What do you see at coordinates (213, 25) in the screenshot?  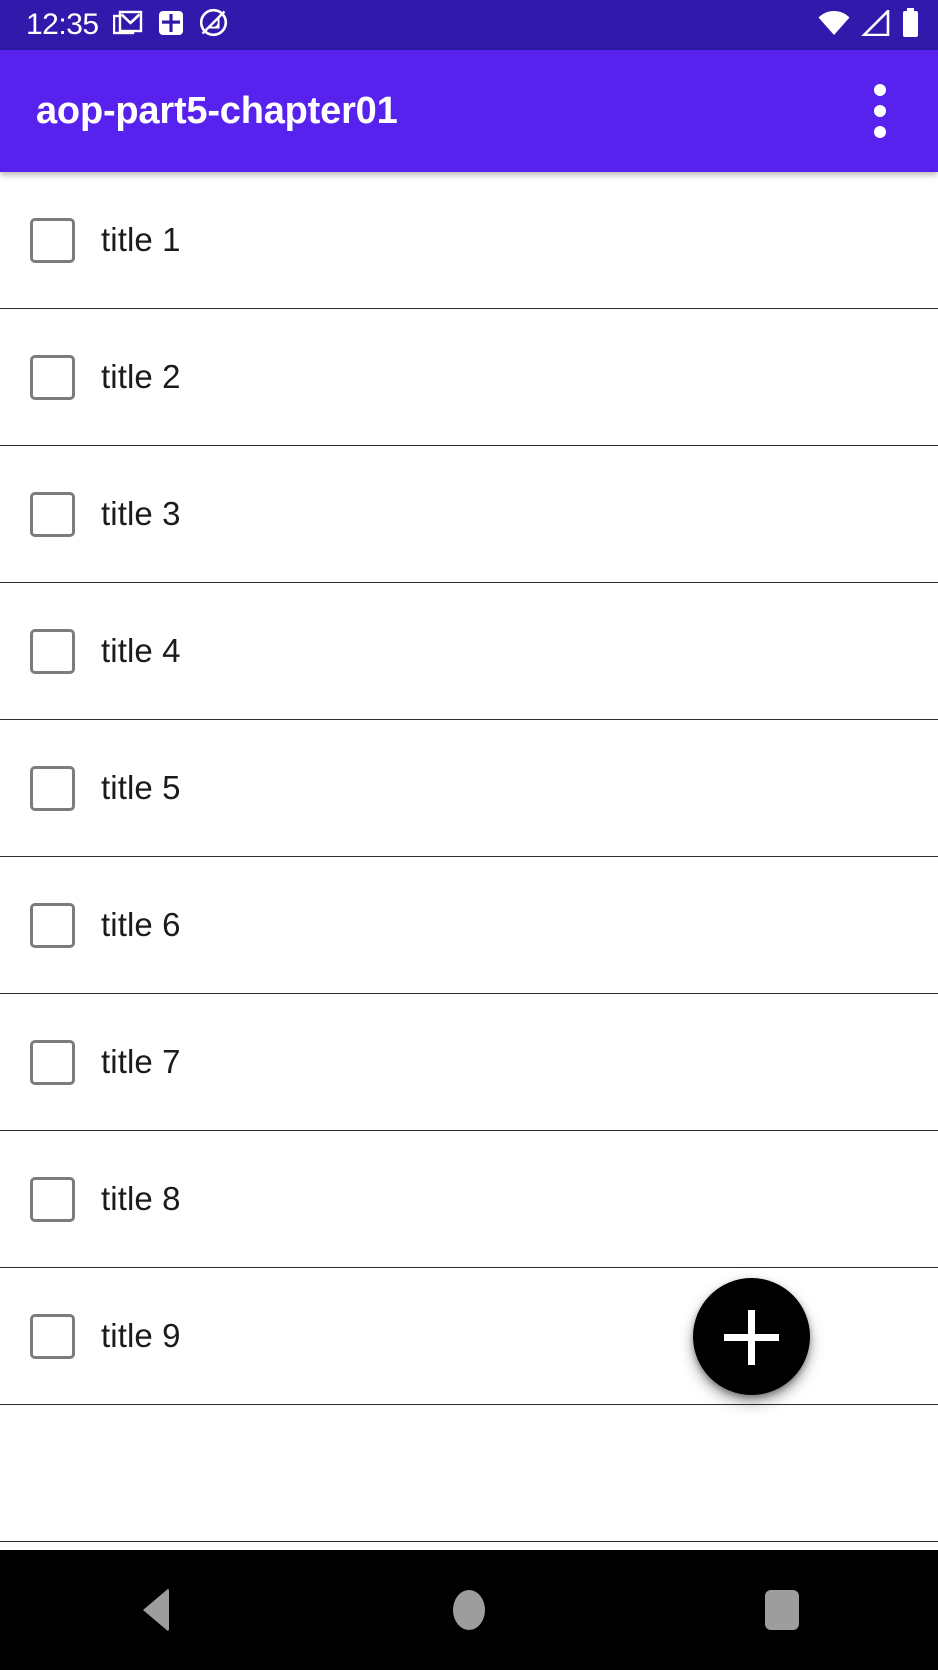 I see `circle-arrow-icon` at bounding box center [213, 25].